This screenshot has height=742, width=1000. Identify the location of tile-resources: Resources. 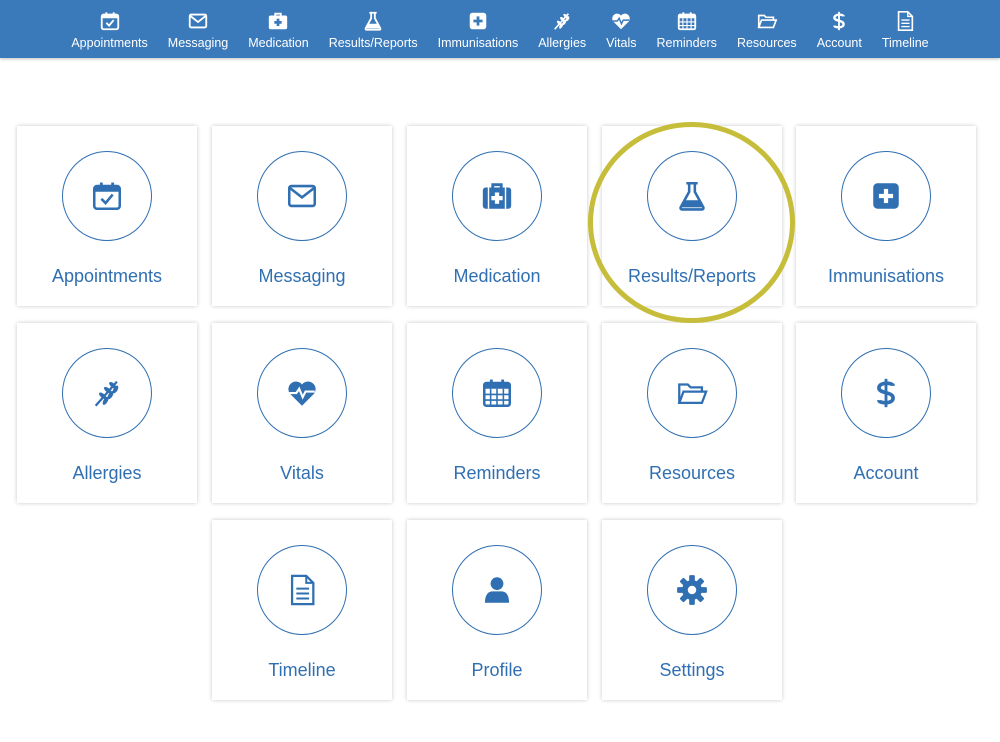
(692, 413).